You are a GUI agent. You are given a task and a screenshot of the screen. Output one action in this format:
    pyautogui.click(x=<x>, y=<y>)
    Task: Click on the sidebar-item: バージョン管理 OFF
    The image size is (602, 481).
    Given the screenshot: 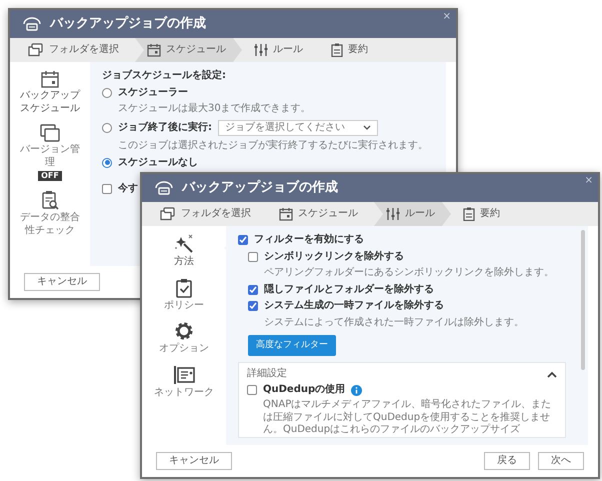 What is the action you would take?
    pyautogui.click(x=50, y=152)
    